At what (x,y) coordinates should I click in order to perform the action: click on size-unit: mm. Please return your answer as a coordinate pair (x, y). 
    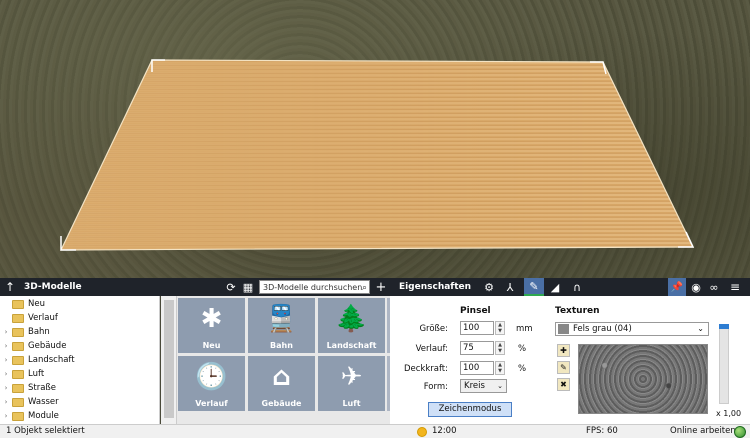
    Looking at the image, I should click on (524, 329).